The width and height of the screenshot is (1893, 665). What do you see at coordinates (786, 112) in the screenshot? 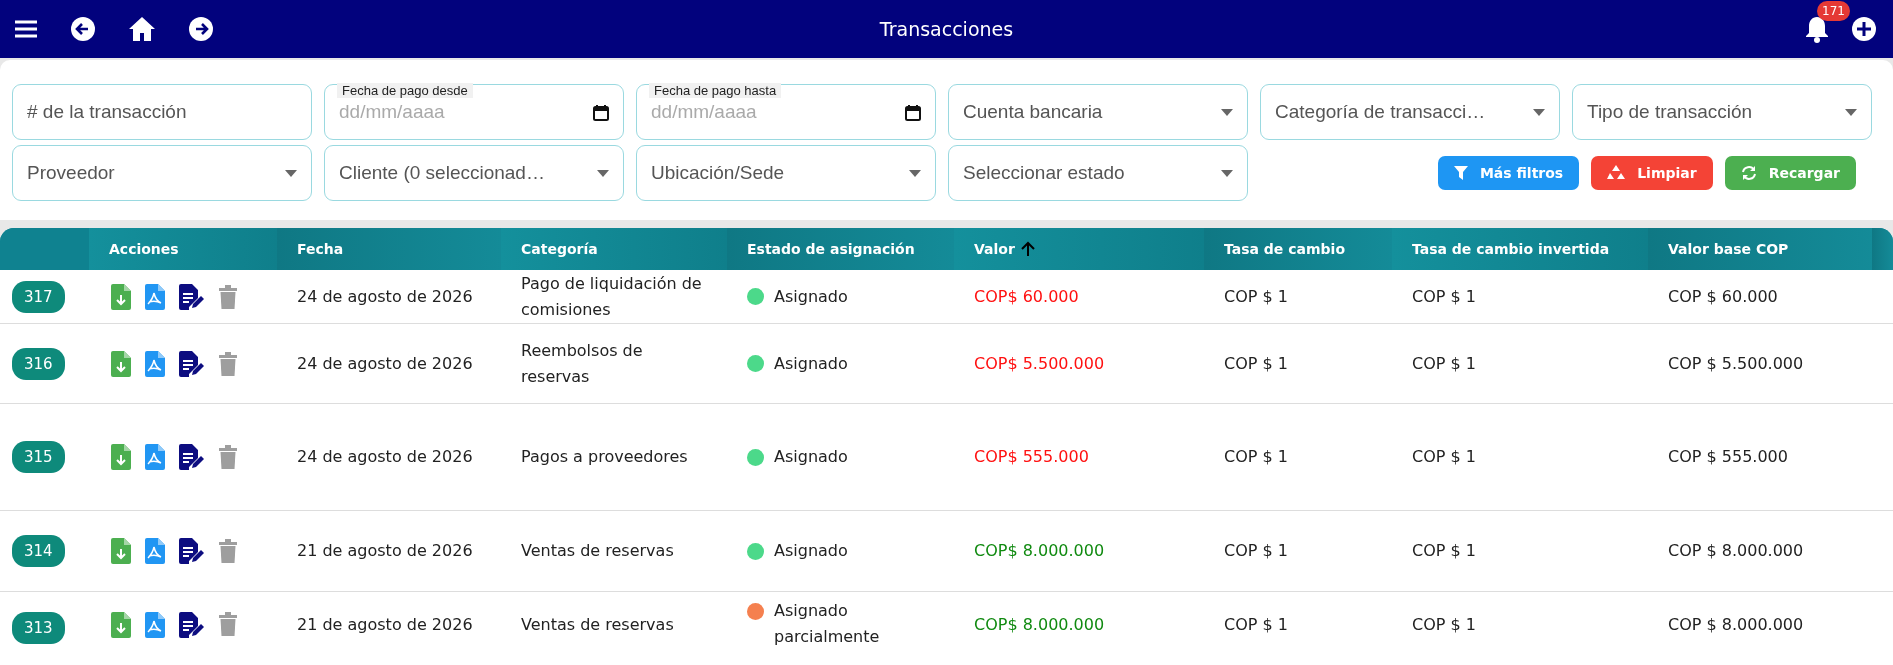
I see `date-field: Fecha de pago hasta dd/mm/aaaa` at bounding box center [786, 112].